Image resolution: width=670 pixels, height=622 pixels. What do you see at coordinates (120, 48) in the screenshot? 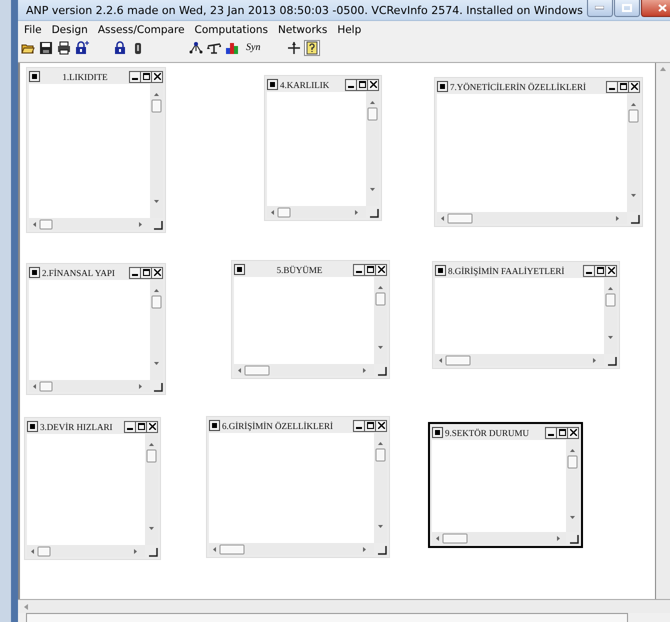
I see `lock-icon` at bounding box center [120, 48].